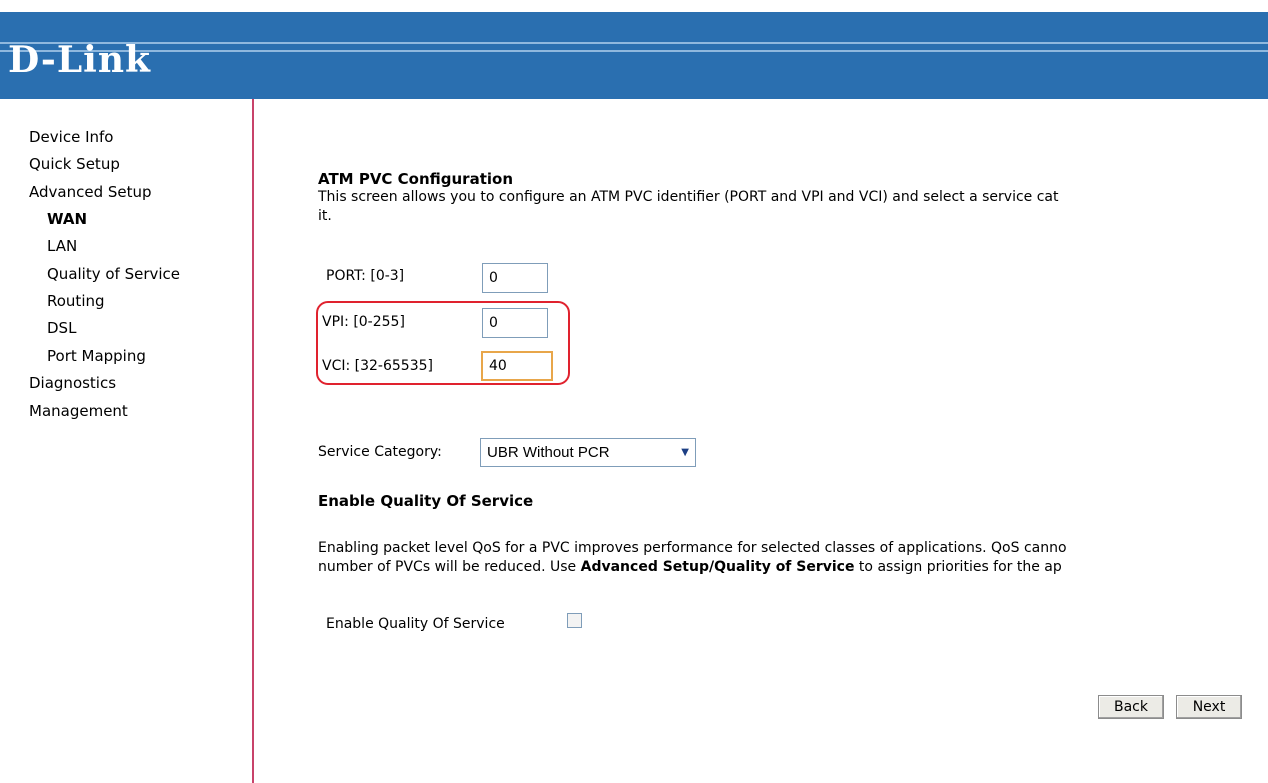  Describe the element at coordinates (79, 60) in the screenshot. I see `dlink-logo: D-Link` at that location.